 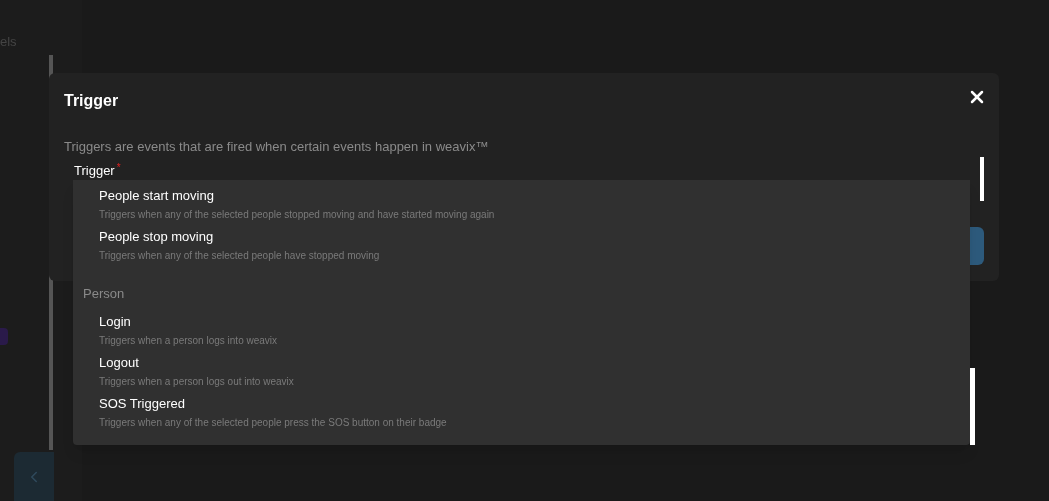 I want to click on dropdown-option: People start moving Triggers when any of the selected people stopped moving and have started moving again, so click(x=521, y=204).